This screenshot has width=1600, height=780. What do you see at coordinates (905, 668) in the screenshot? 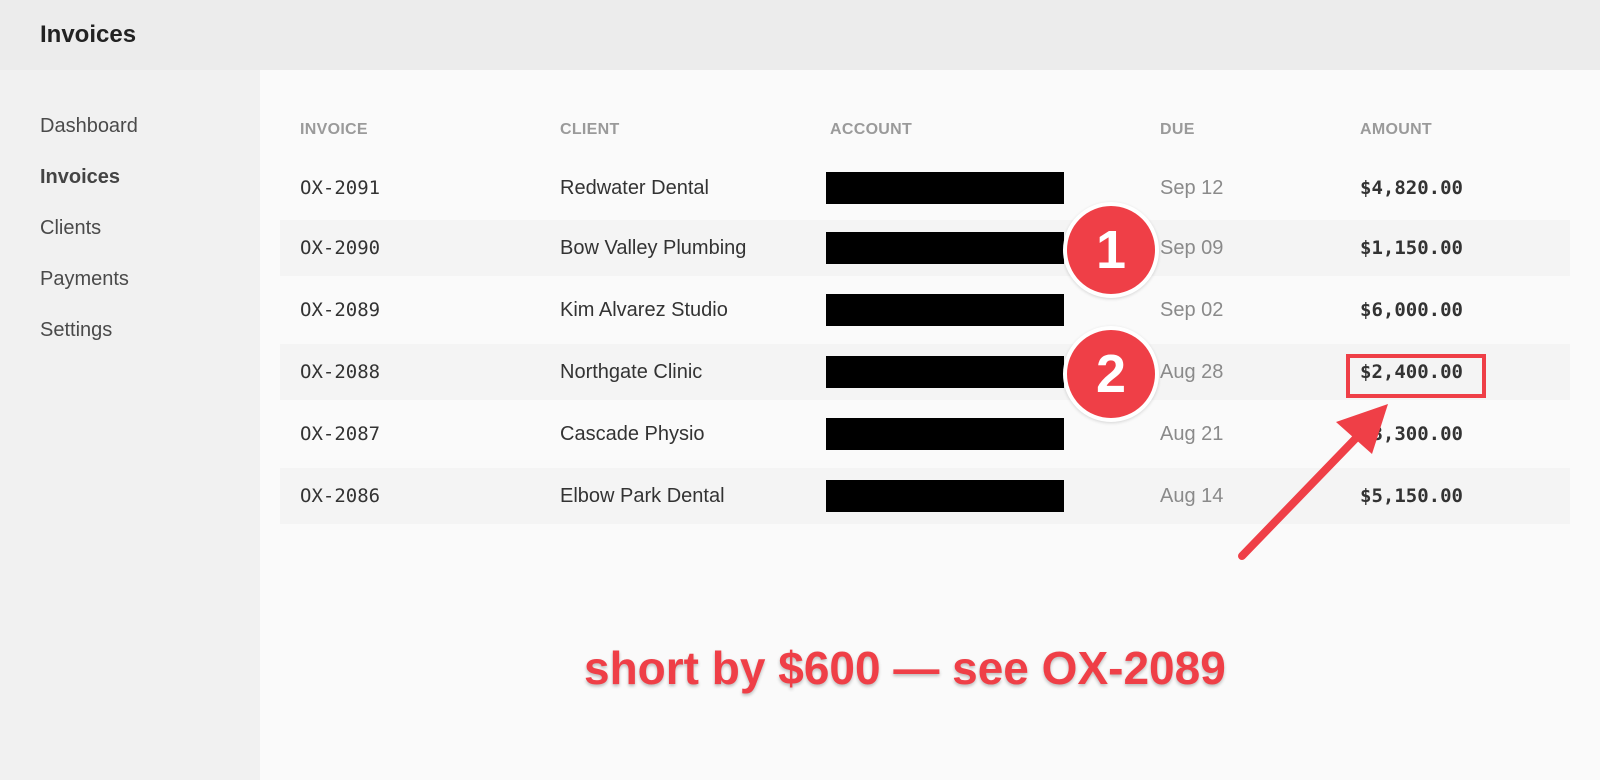
I see `annotation-note: short by $600 — see OX-2089` at bounding box center [905, 668].